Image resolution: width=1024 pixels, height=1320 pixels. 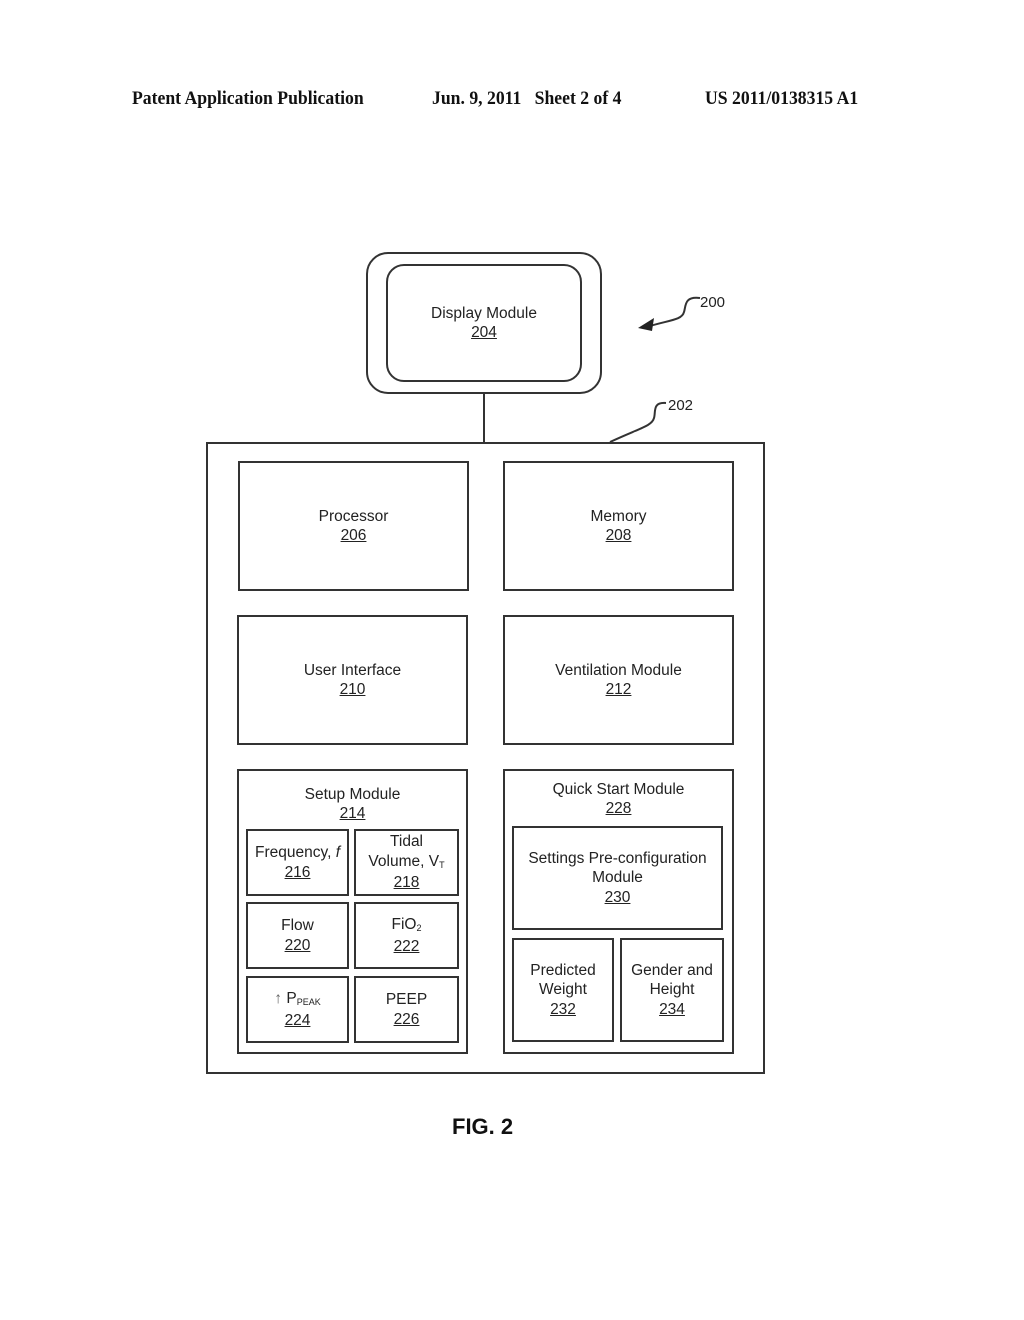 I want to click on display-module: Display Module 204, so click(x=484, y=323).